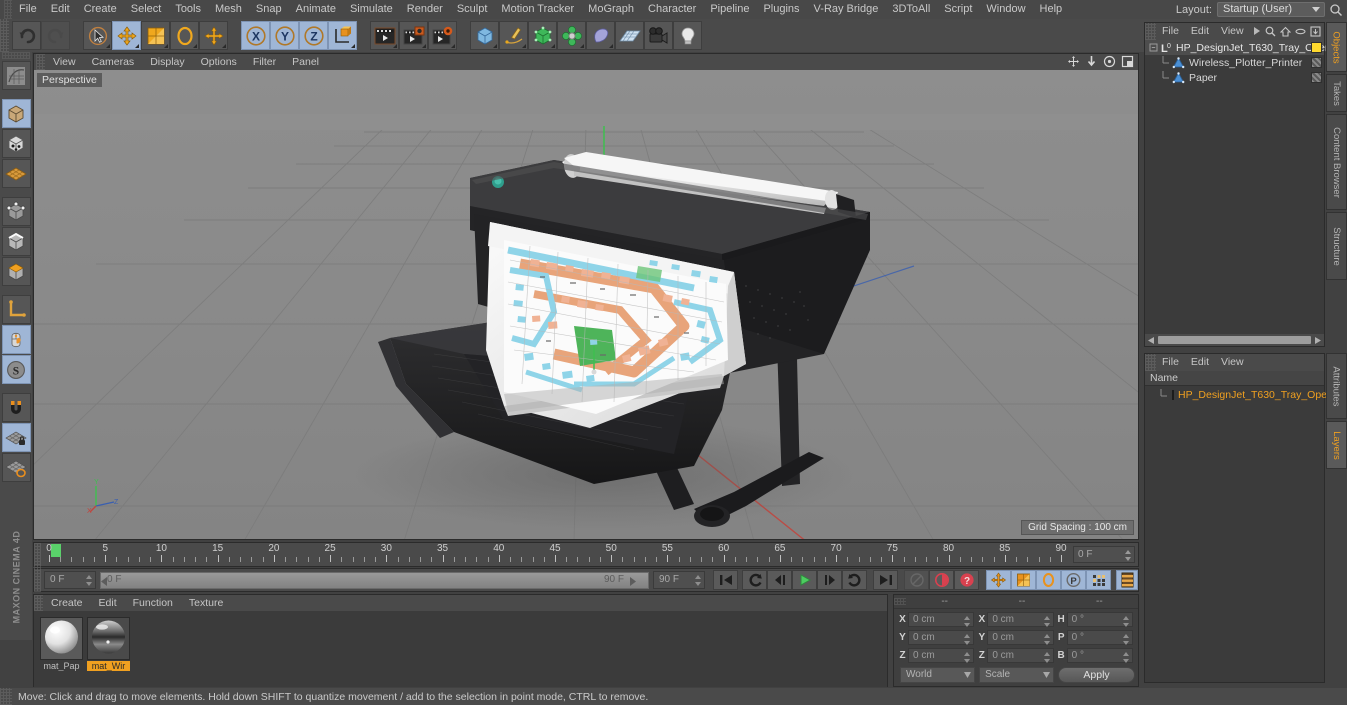 The image size is (1347, 705). I want to click on transform-tool, so click(213, 35).